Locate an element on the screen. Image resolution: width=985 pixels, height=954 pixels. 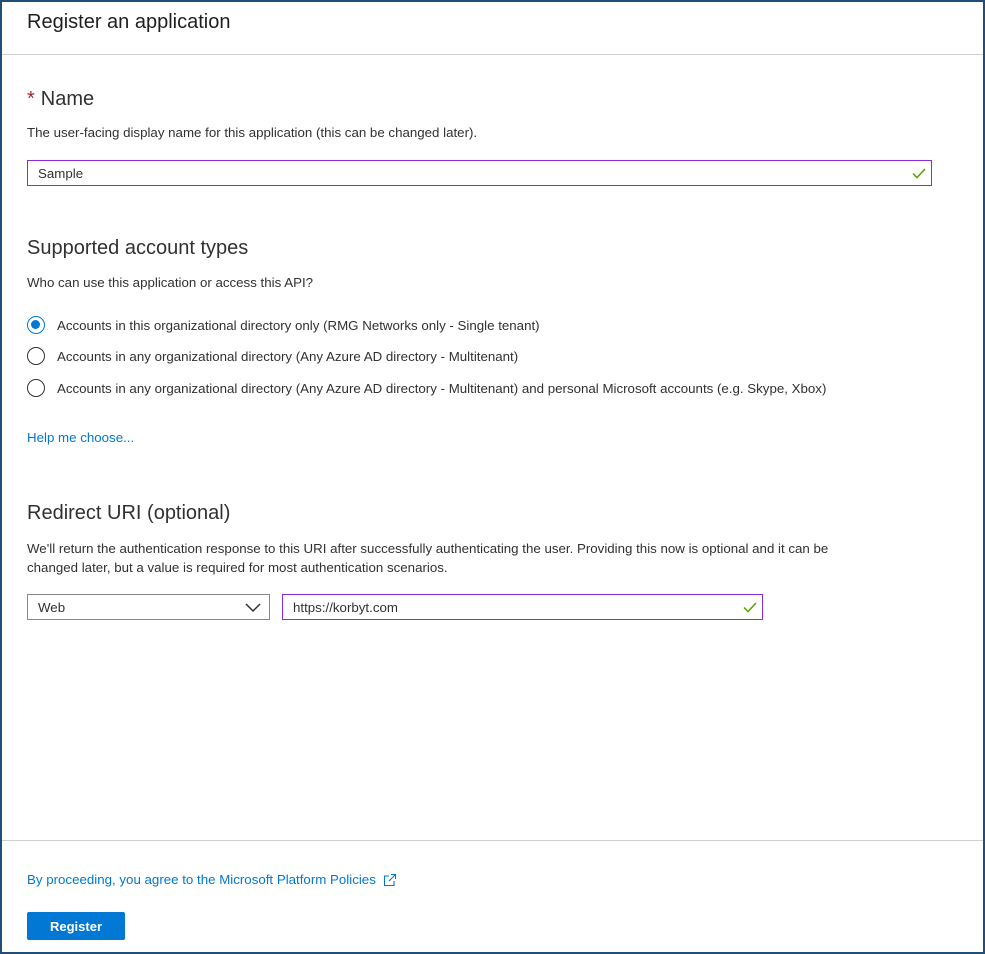
page-title: Register an application is located at coordinates (129, 22).